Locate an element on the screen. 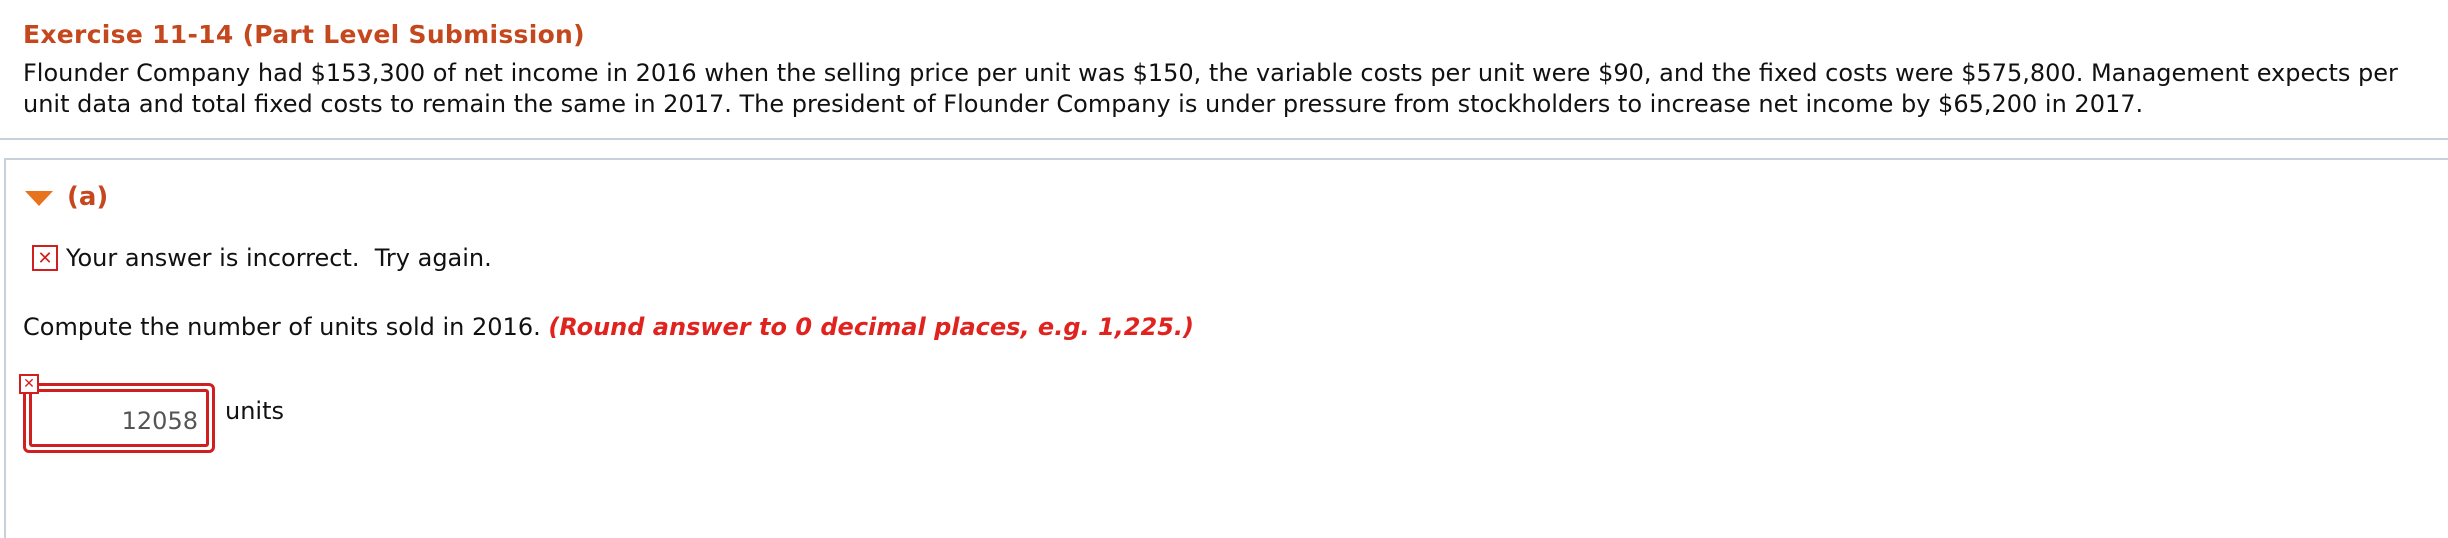 This screenshot has height=538, width=2448. units-sold-input is located at coordinates (119, 418).